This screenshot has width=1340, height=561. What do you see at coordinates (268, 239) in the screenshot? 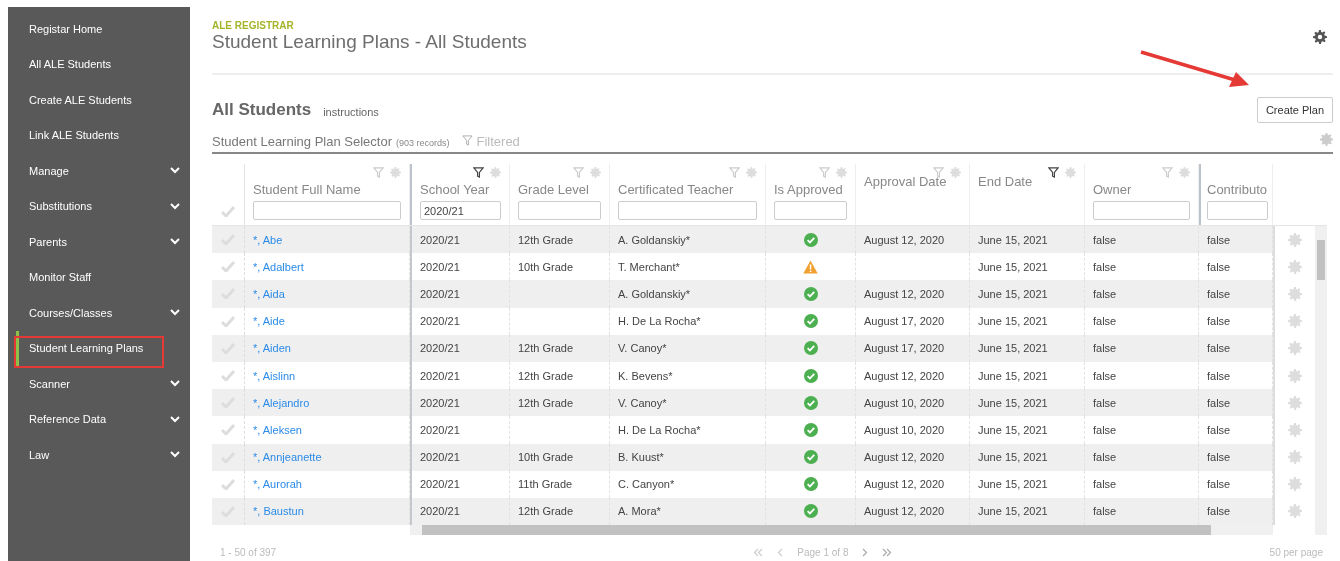
I see `student-link: *, Abe` at bounding box center [268, 239].